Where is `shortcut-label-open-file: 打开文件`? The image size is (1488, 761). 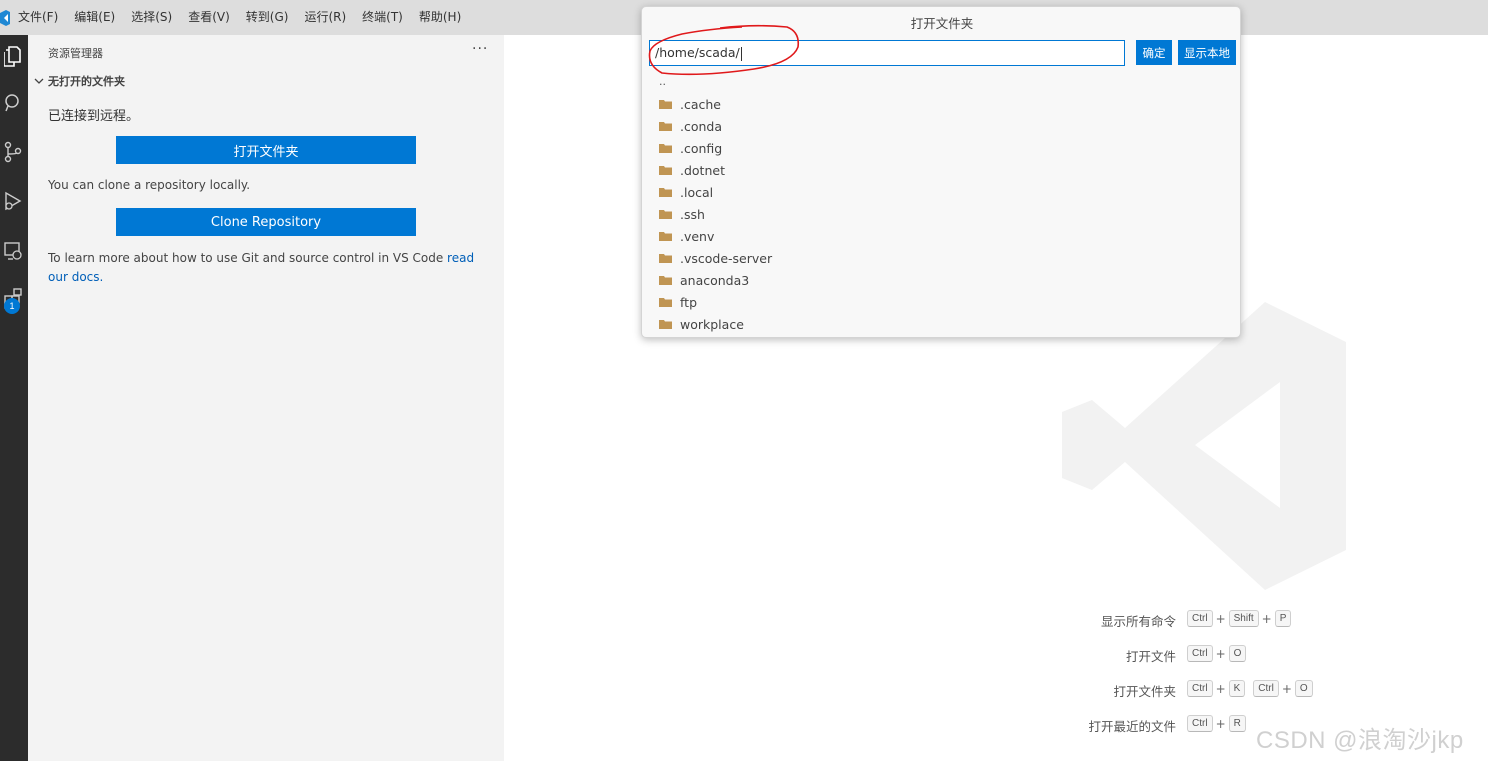
shortcut-label-open-file: 打开文件 is located at coordinates (1150, 656).